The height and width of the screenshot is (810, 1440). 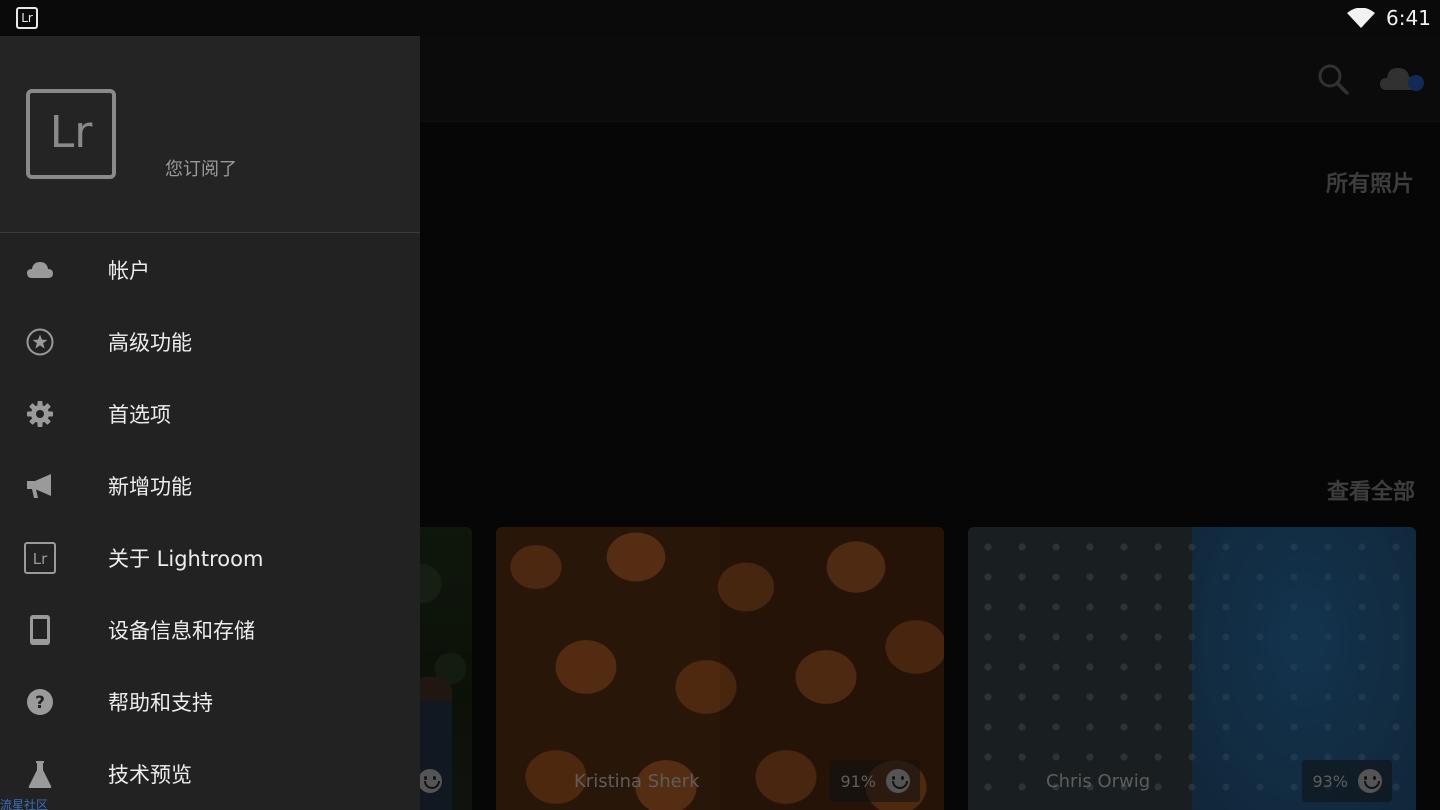 What do you see at coordinates (186, 559) in the screenshot?
I see `menu-item-label: 关于 Lightroom` at bounding box center [186, 559].